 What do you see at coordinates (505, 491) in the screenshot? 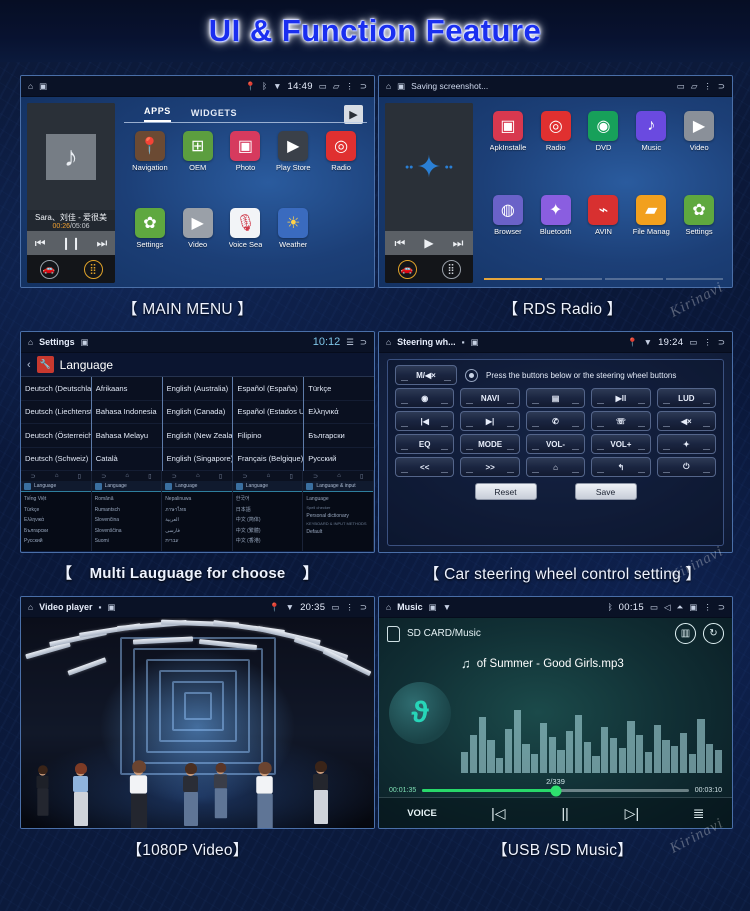
I see `reset-button: Reset` at bounding box center [505, 491].